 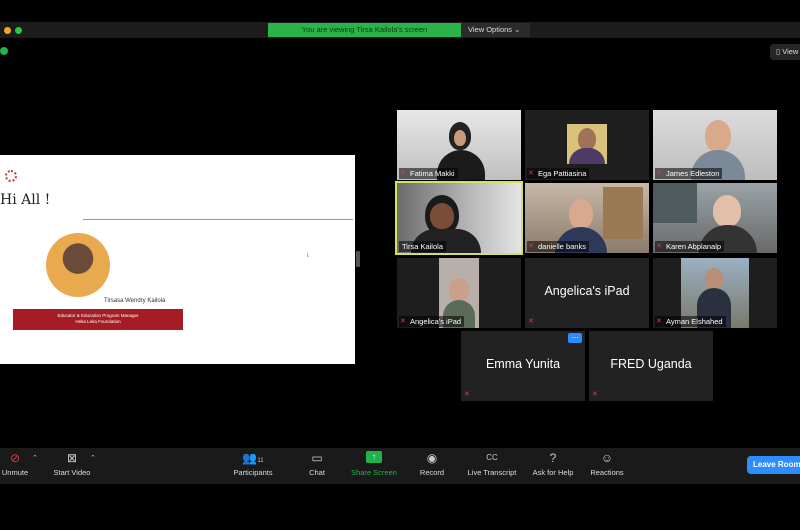 What do you see at coordinates (15, 458) in the screenshot?
I see `muted-mic-icon: ⊘` at bounding box center [15, 458].